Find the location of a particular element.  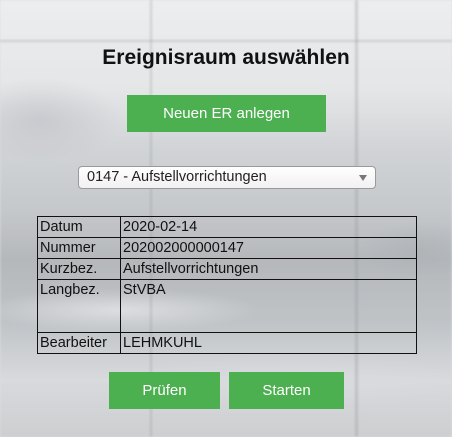

start-button: Starten is located at coordinates (286, 390).